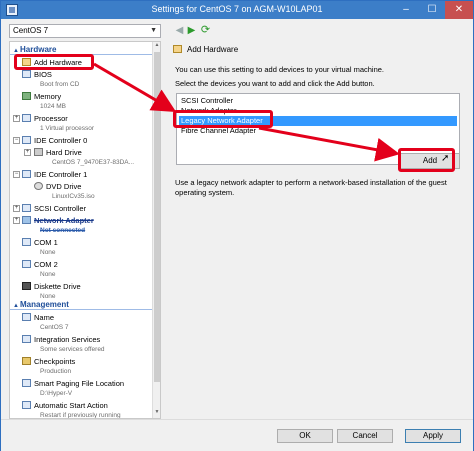 The image size is (474, 451). What do you see at coordinates (16, 118) in the screenshot?
I see `expand-processor-icon: +` at bounding box center [16, 118].